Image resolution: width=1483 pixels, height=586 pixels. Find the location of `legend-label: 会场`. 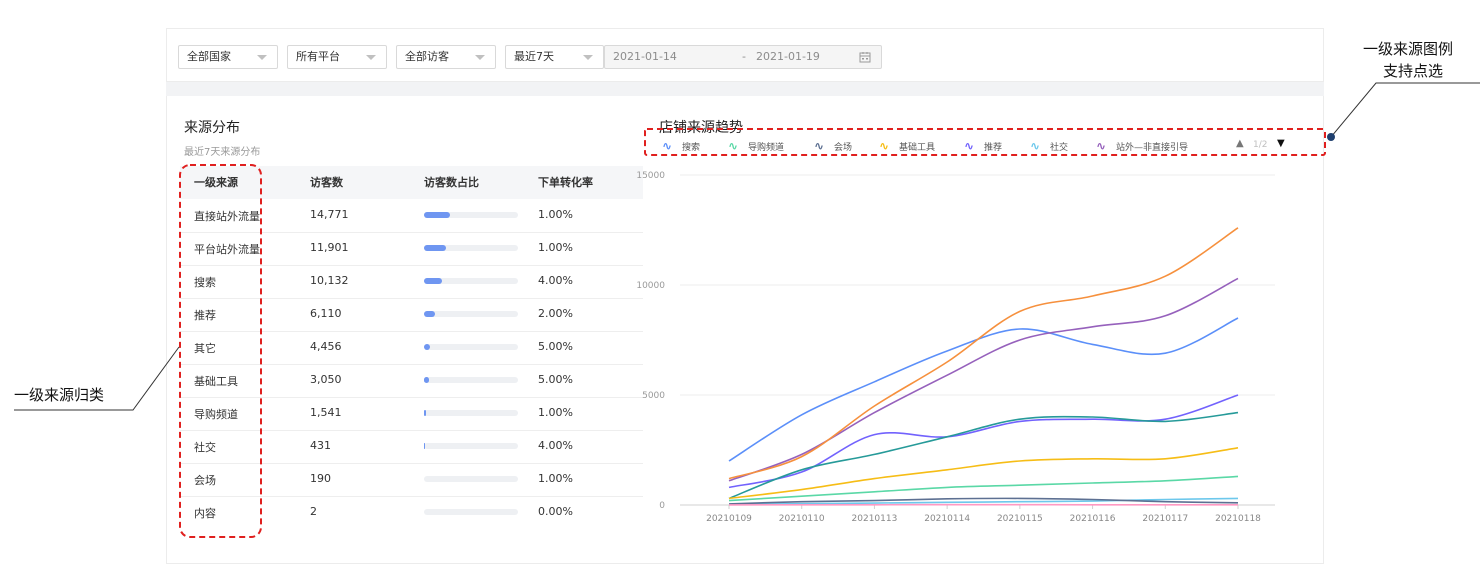

legend-label: 会场 is located at coordinates (843, 148).